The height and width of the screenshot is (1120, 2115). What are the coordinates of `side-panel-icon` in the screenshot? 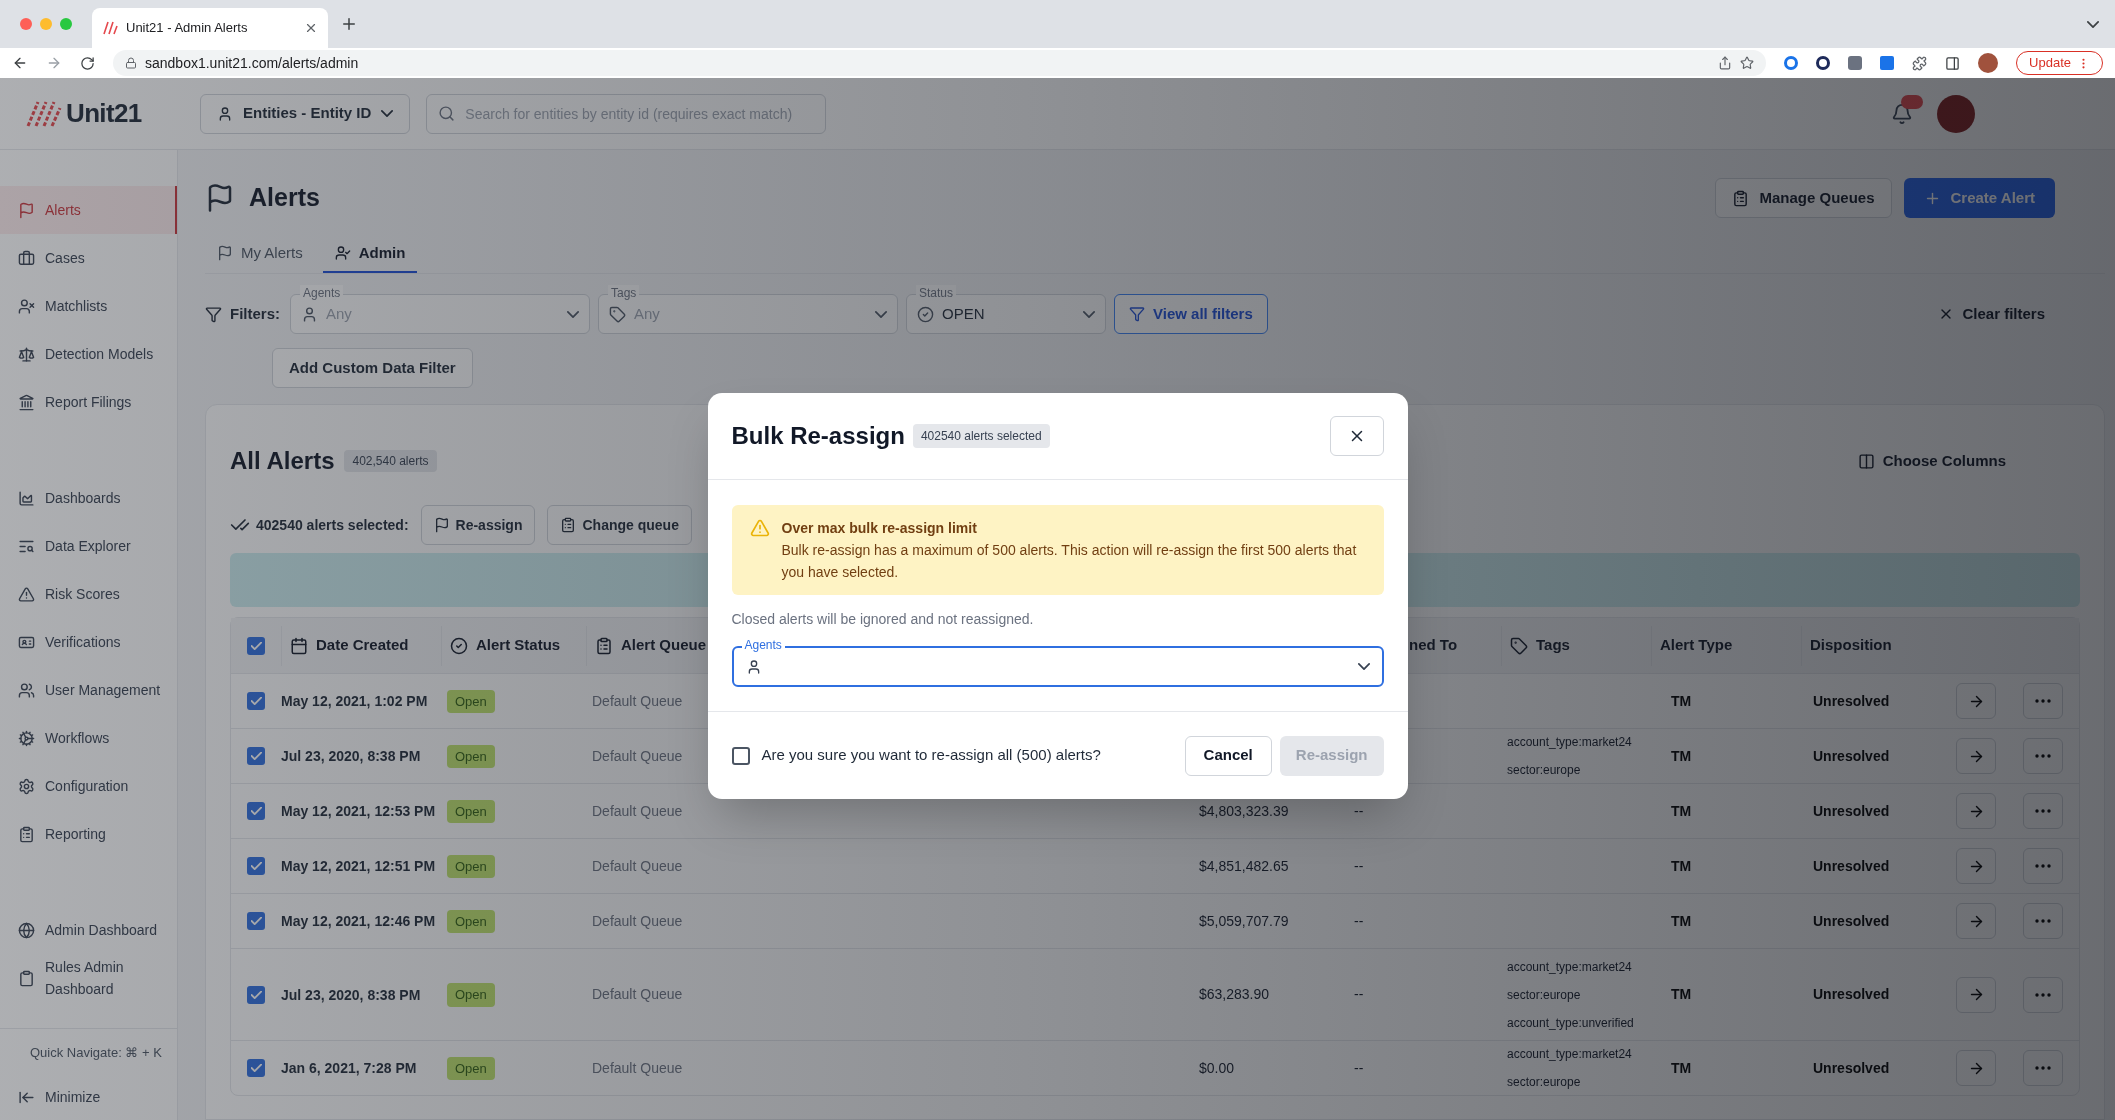 It's located at (1953, 63).